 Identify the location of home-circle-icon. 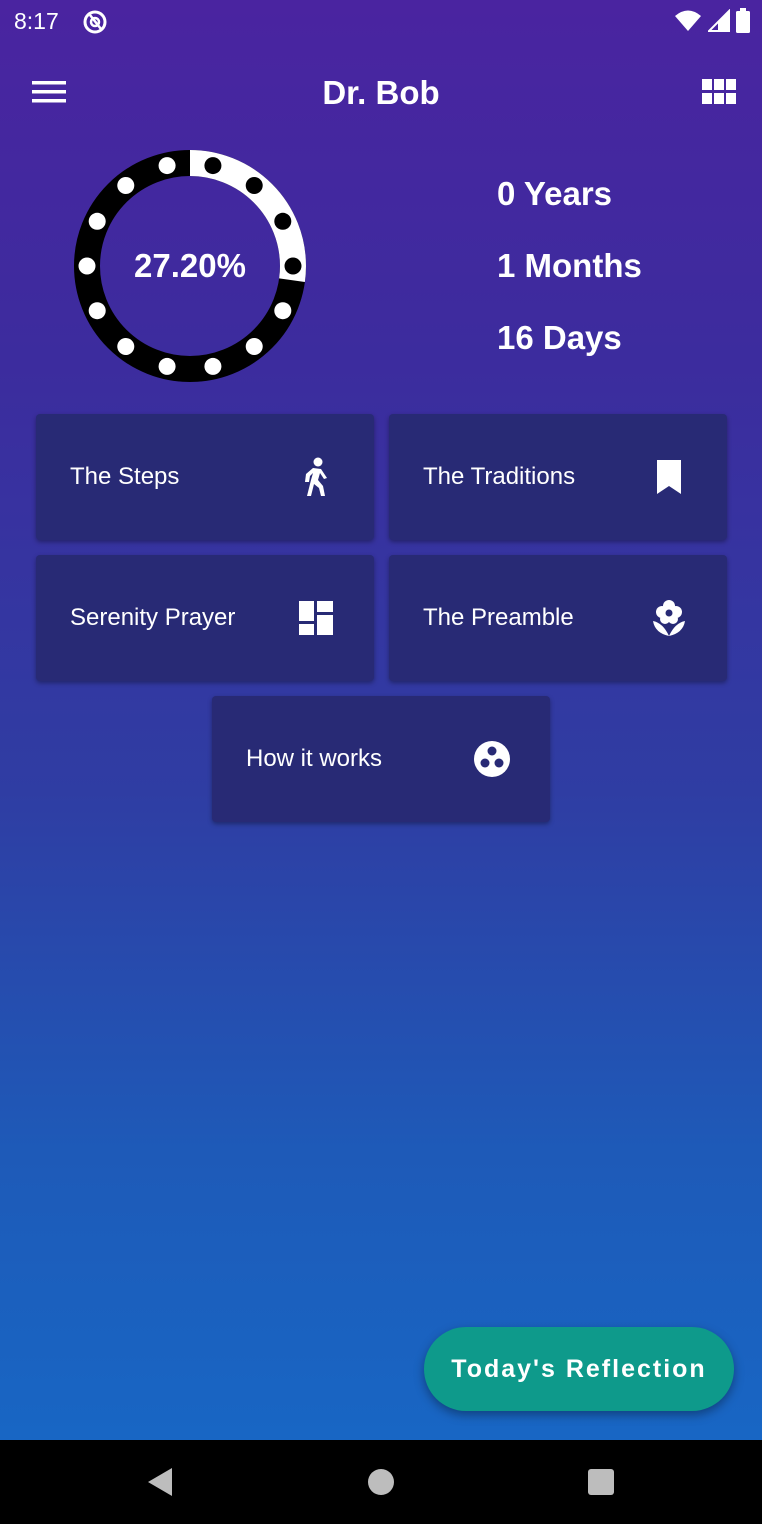
(381, 1482).